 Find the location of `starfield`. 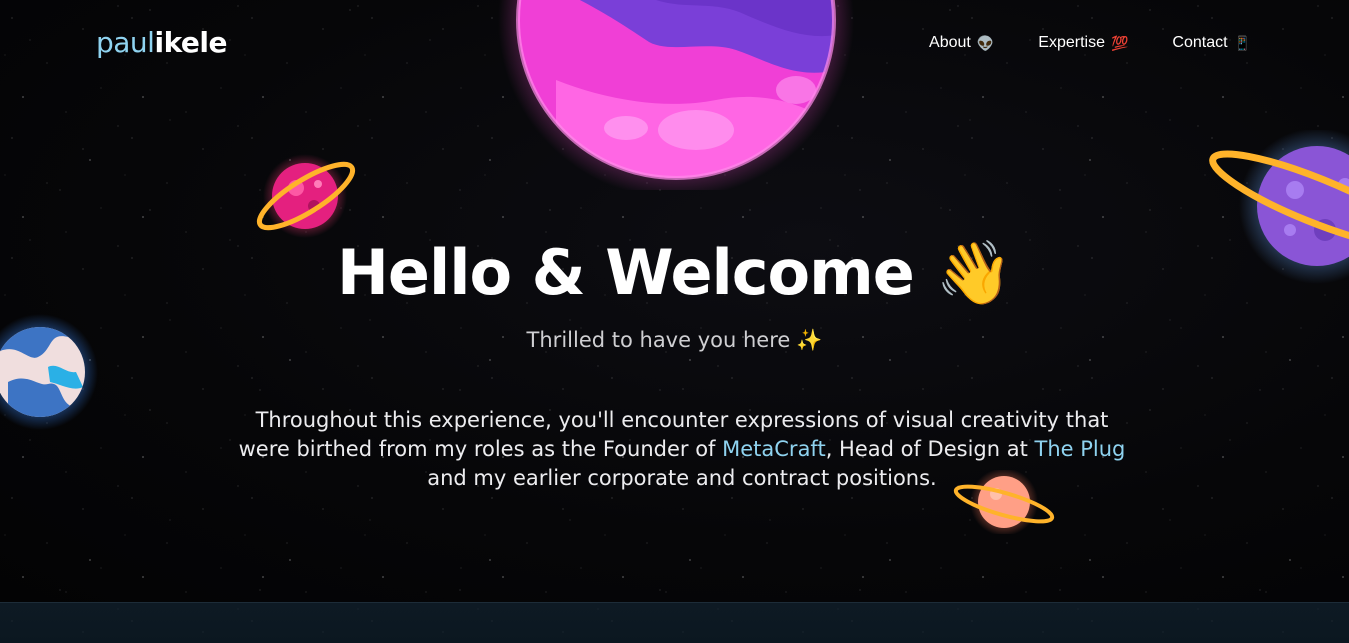

starfield is located at coordinates (674, 623).